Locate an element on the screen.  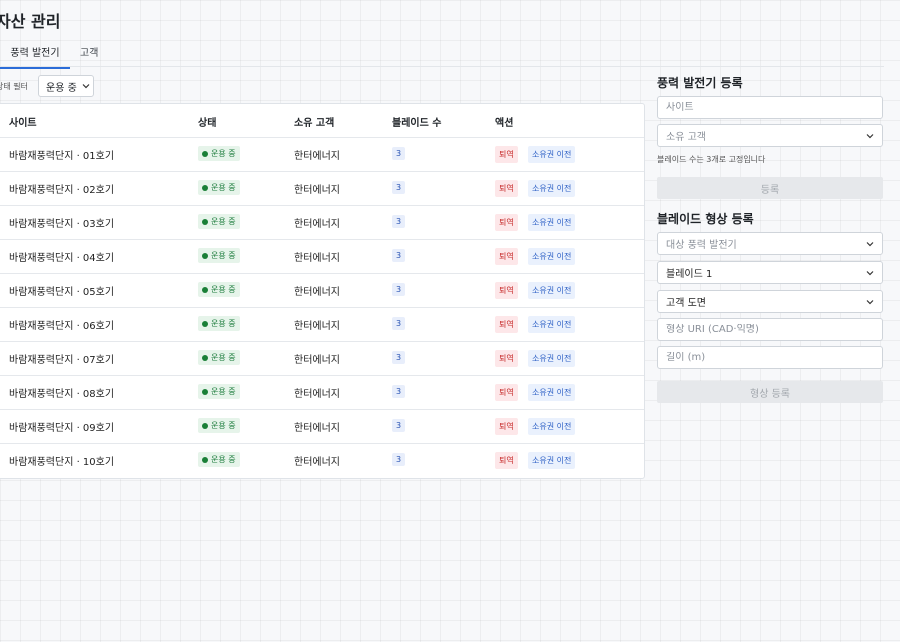
target-turbine-placeholder: 대상 풍력 발전기 is located at coordinates (701, 245).